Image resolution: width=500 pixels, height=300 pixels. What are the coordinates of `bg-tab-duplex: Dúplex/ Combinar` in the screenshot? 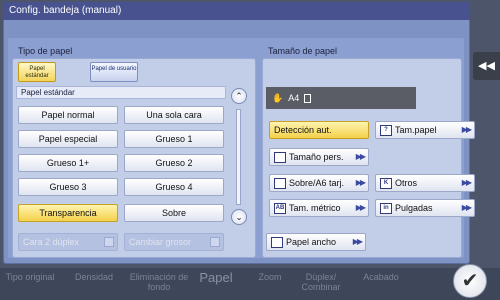 It's located at (321, 282).